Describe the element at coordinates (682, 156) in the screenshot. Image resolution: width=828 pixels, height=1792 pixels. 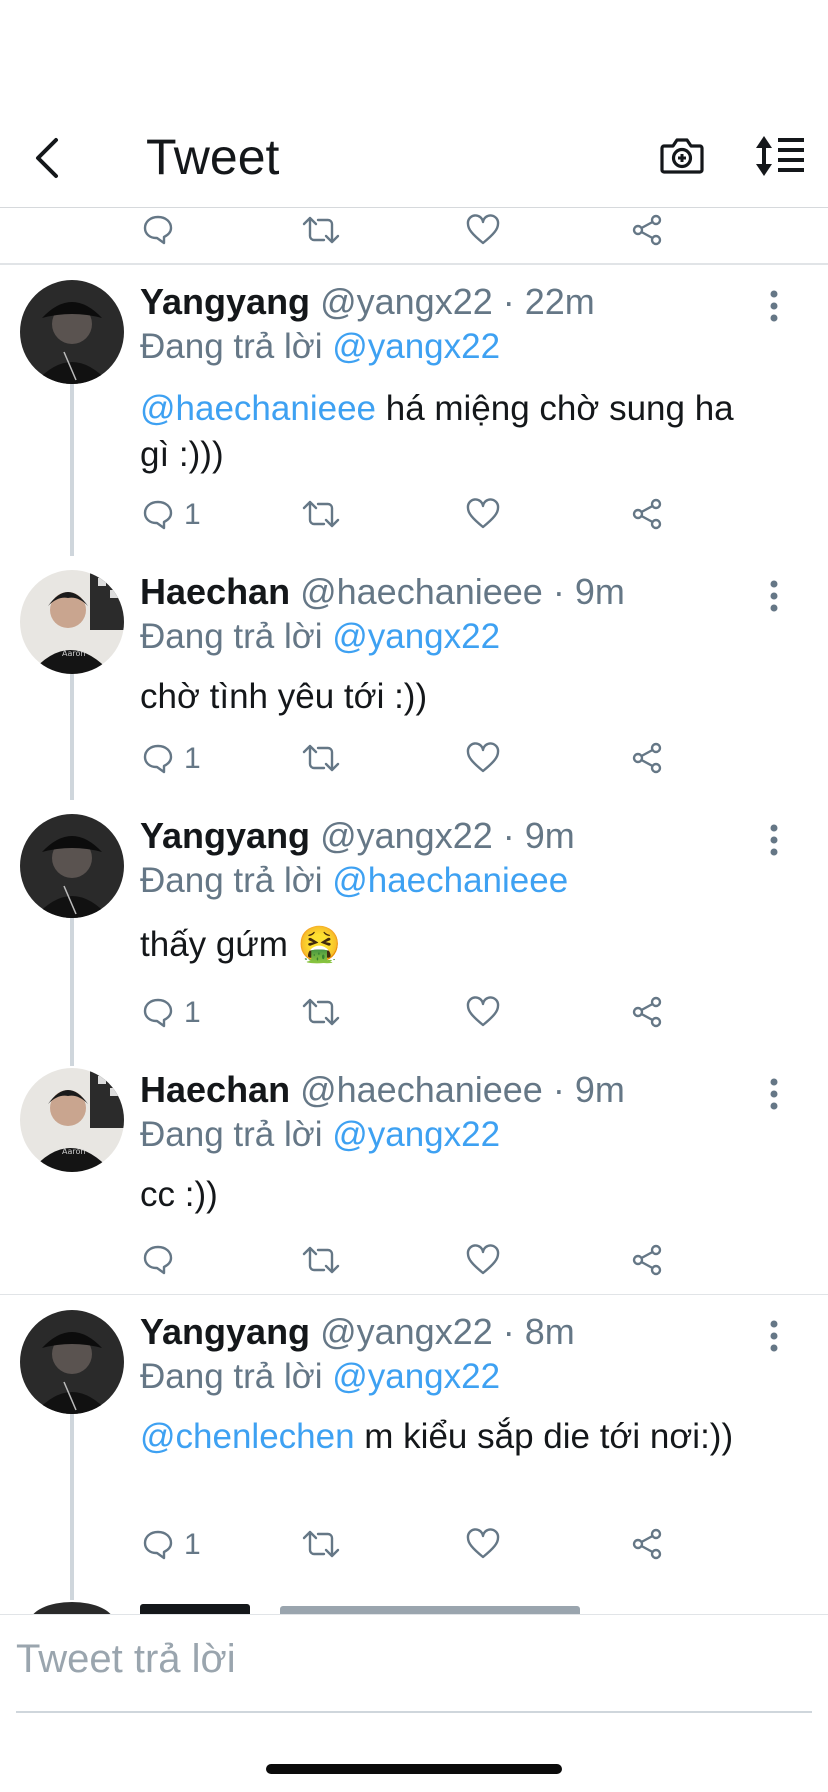
I see `camera-icon` at that location.